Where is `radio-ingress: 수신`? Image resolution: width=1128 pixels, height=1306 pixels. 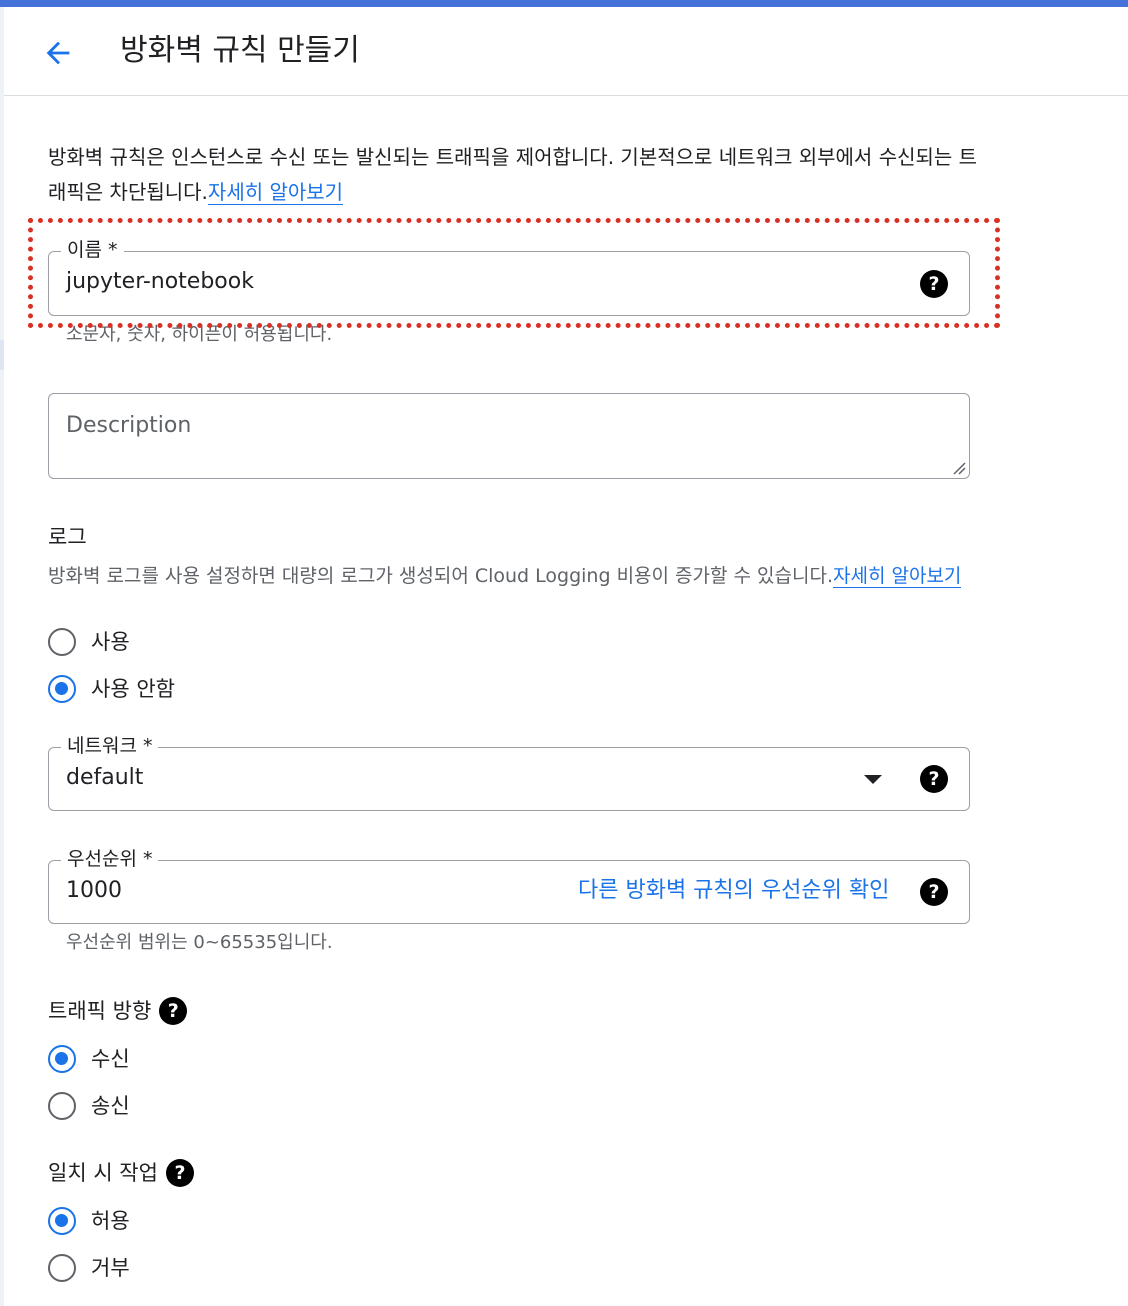 radio-ingress: 수신 is located at coordinates (89, 1059).